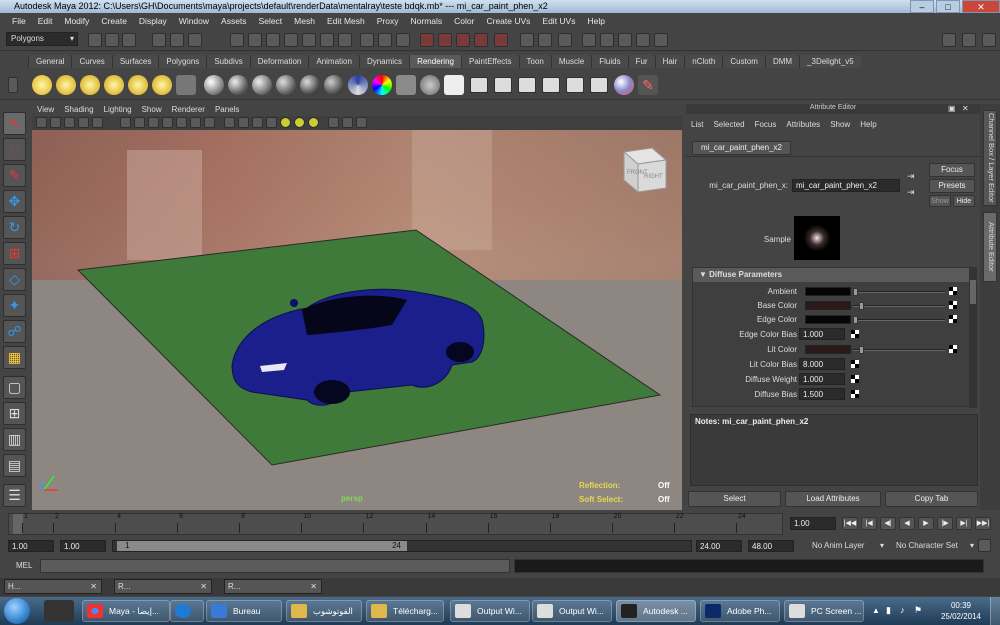 The height and width of the screenshot is (625, 1000). Describe the element at coordinates (850, 523) in the screenshot. I see `go-to-start-button: |◀◀` at that location.